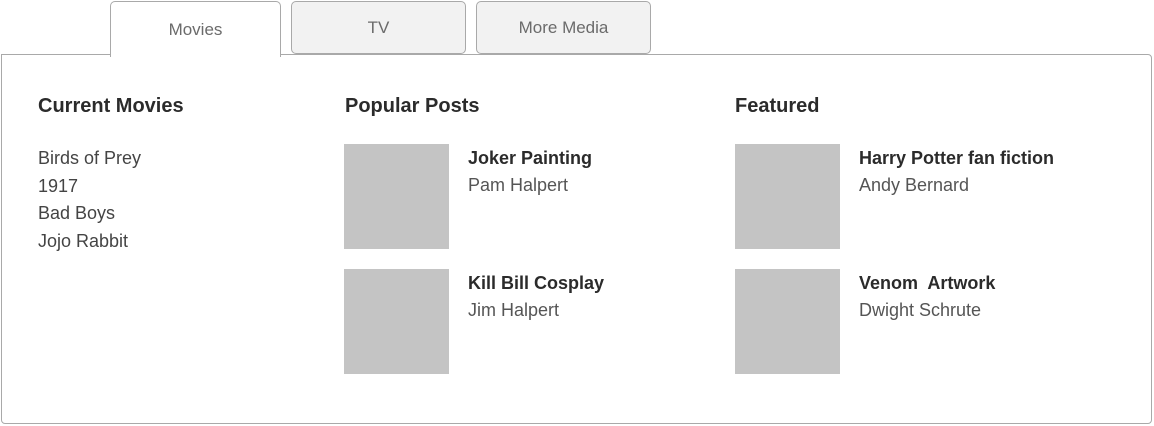  I want to click on tab-tv: TV, so click(378, 27).